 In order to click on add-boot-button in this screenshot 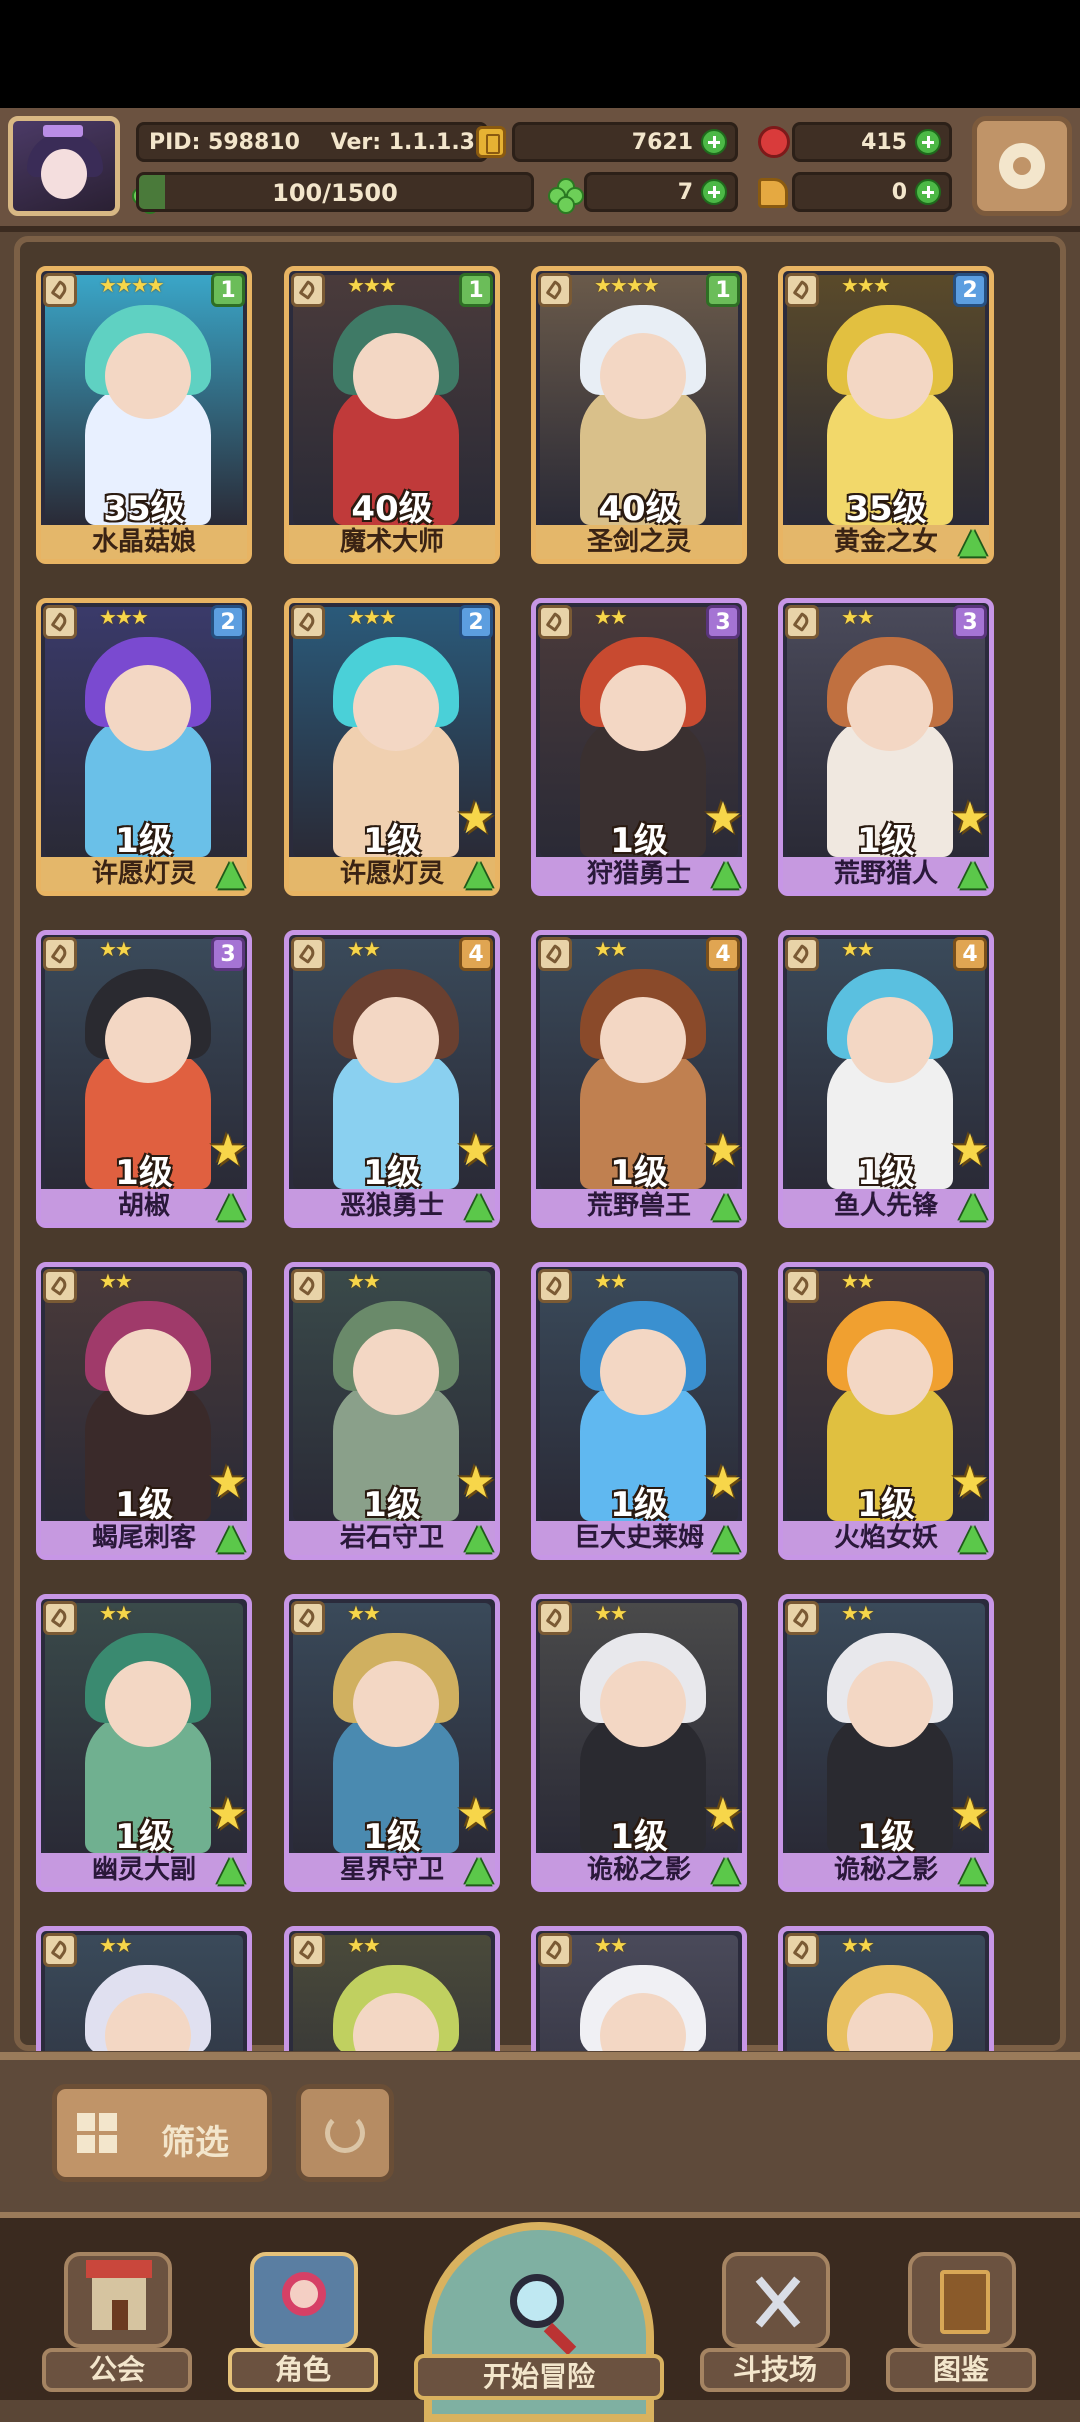, I will do `click(928, 192)`.